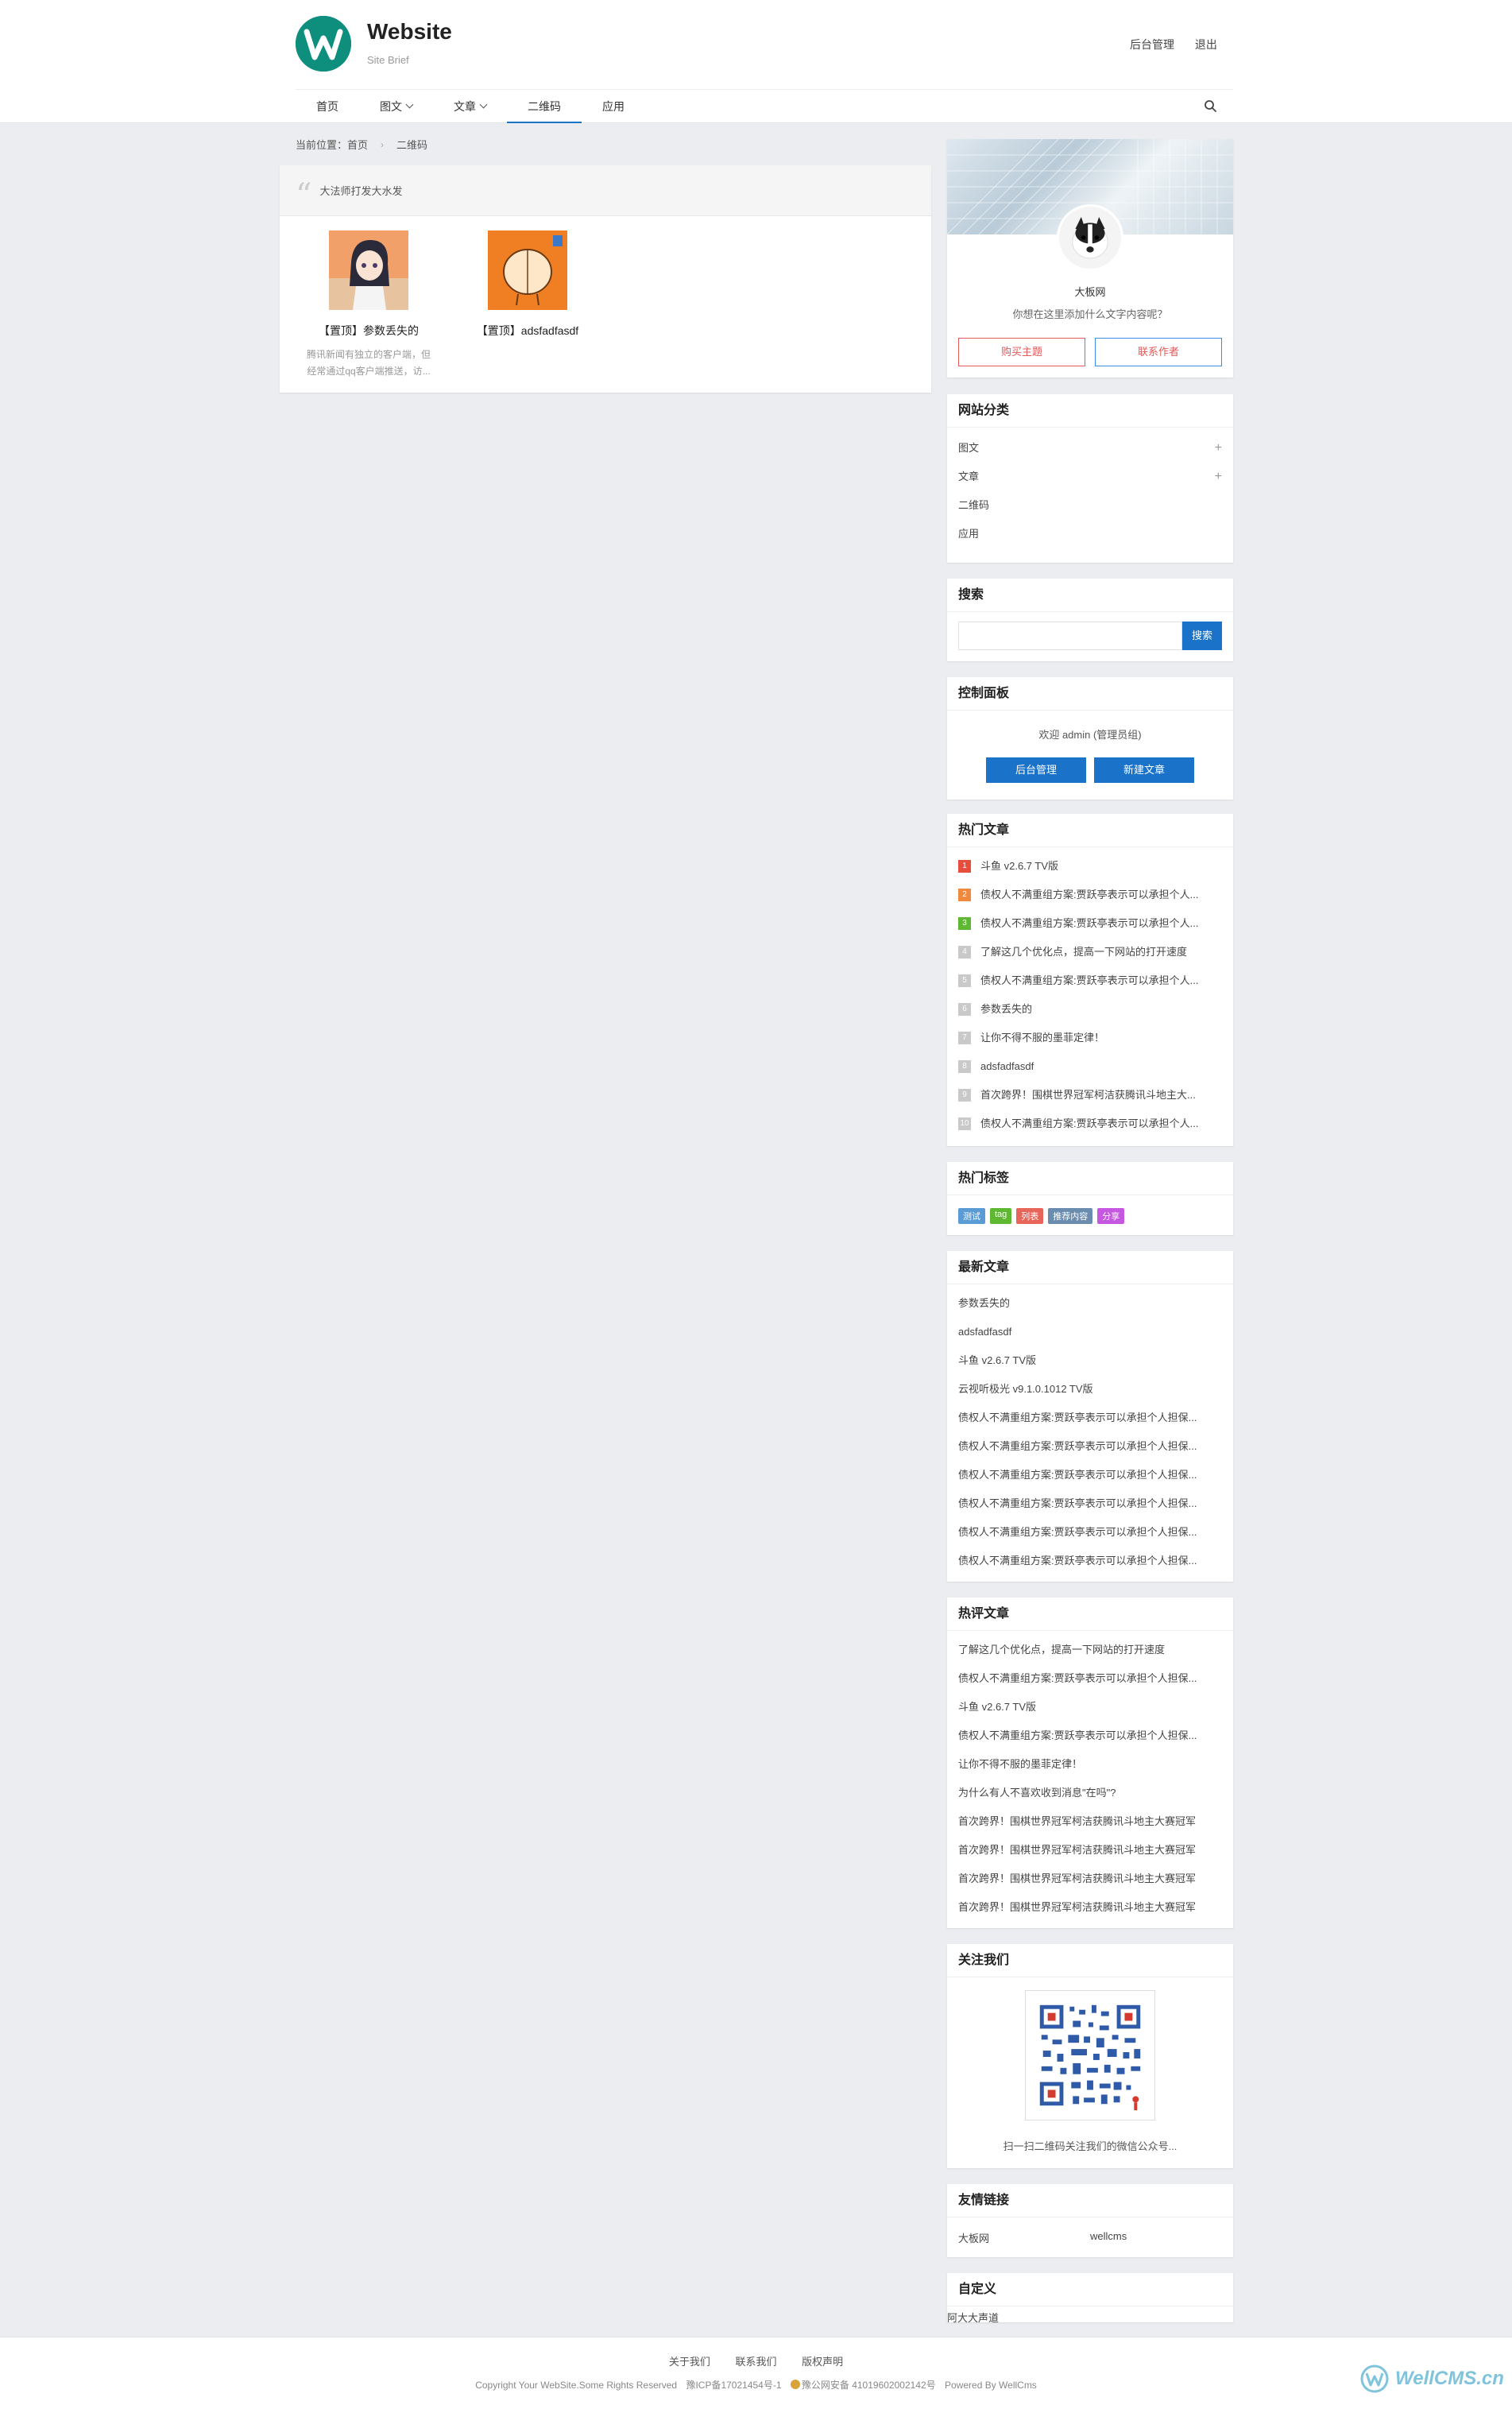 The image size is (1512, 2409). What do you see at coordinates (409, 105) in the screenshot?
I see `chevron-down-icon` at bounding box center [409, 105].